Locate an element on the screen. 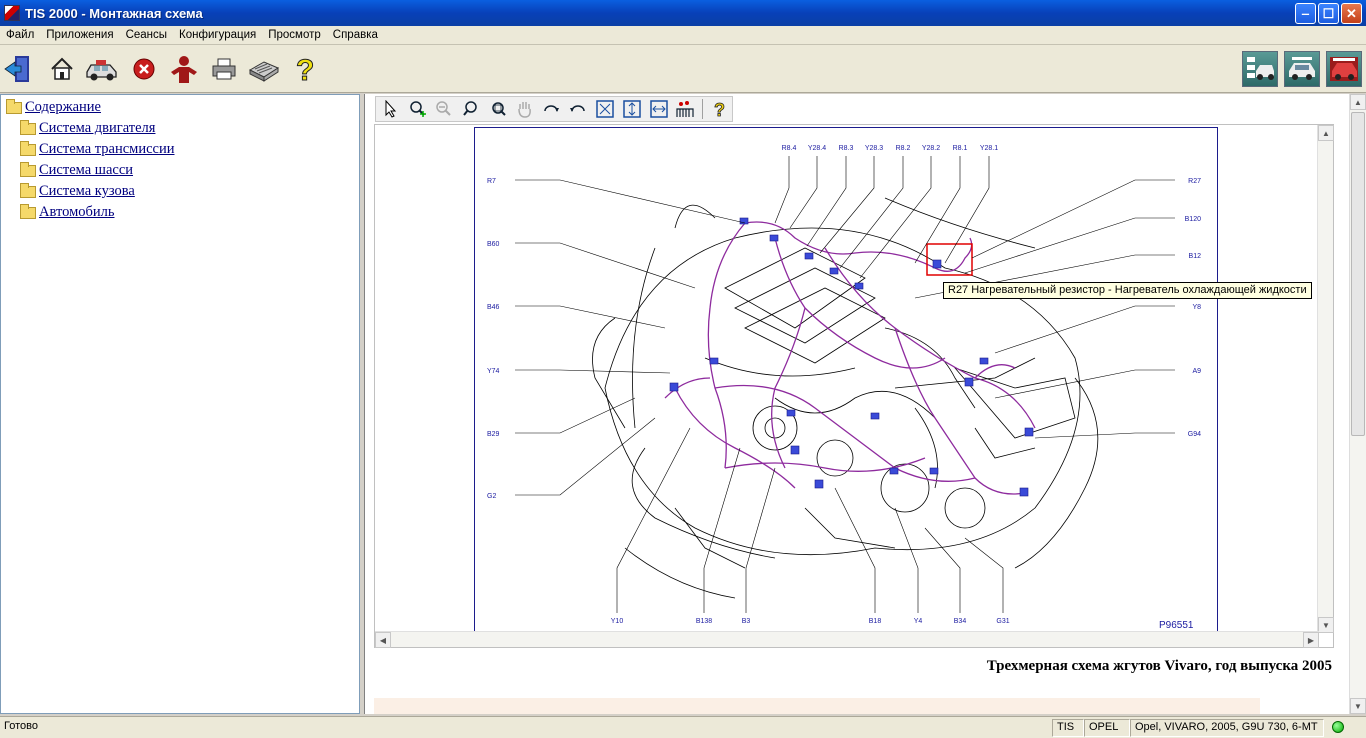 Image resolution: width=1366 pixels, height=738 pixels. tree-item-transmission: Система трансмиссии is located at coordinates (97, 149).